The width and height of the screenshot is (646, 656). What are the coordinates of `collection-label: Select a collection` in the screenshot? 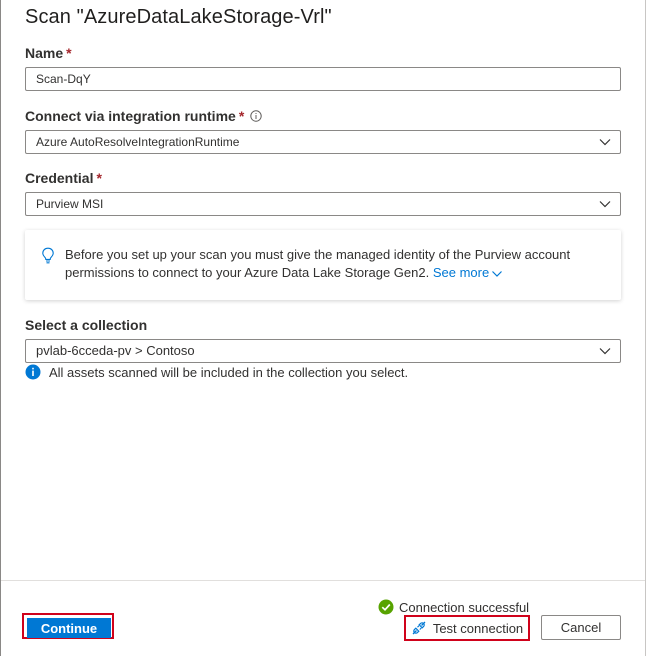 It's located at (86, 325).